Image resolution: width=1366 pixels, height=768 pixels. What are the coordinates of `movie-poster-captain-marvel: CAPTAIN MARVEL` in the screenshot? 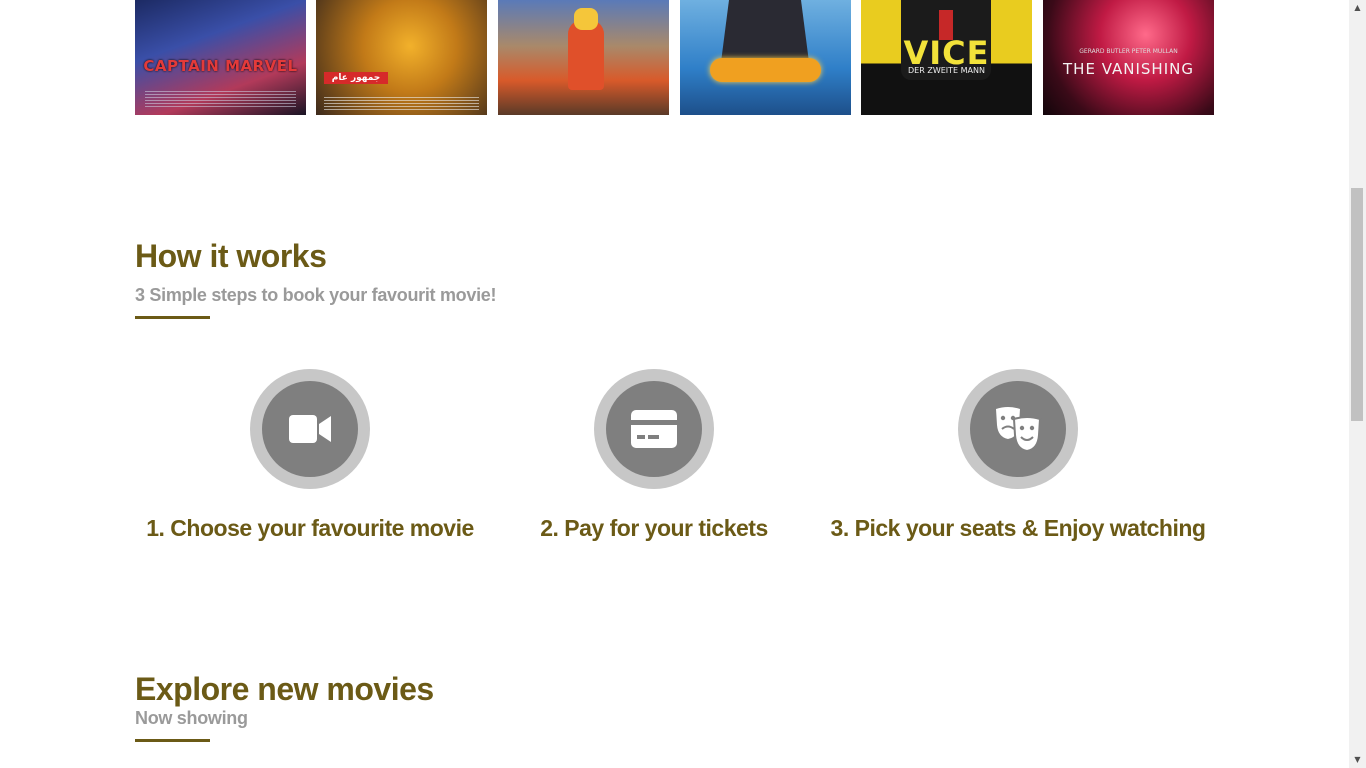 It's located at (220, 57).